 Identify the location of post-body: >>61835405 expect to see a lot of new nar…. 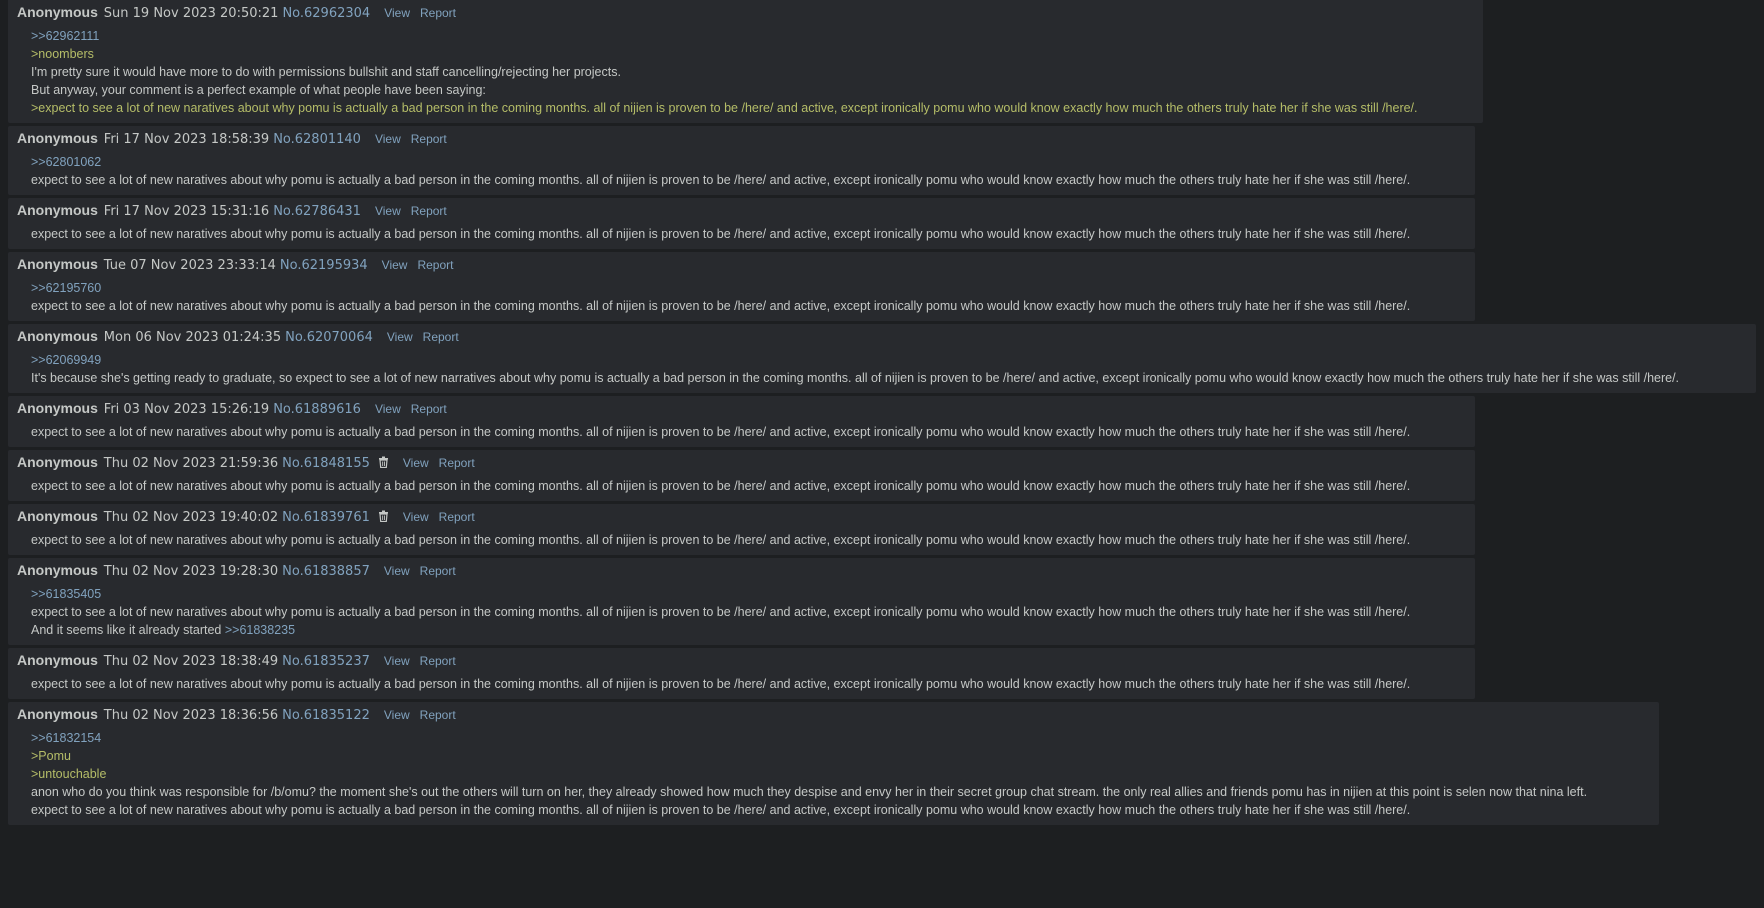
(742, 612).